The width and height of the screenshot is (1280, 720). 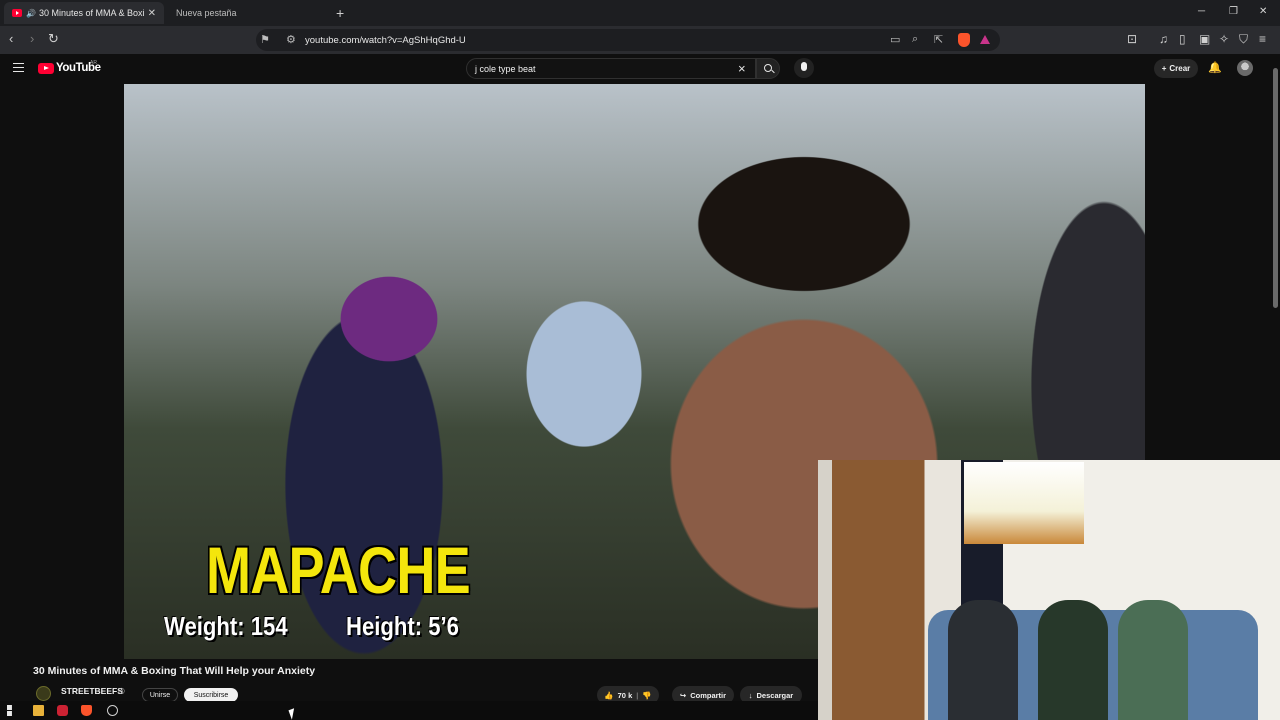 What do you see at coordinates (18, 67) in the screenshot?
I see `hamburger-menu-icon` at bounding box center [18, 67].